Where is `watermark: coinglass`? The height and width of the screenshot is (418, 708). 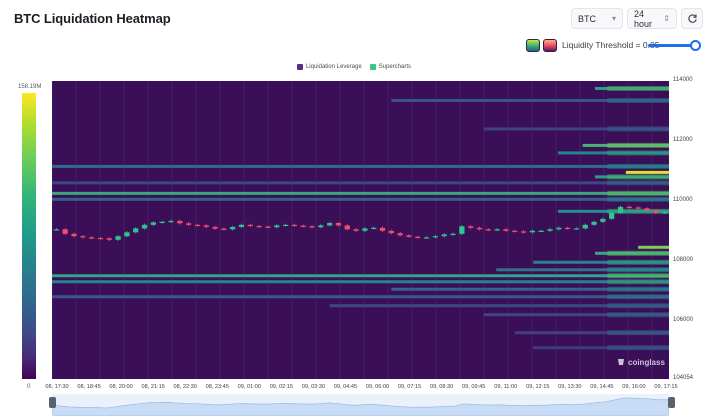
watermark: coinglass is located at coordinates (640, 362).